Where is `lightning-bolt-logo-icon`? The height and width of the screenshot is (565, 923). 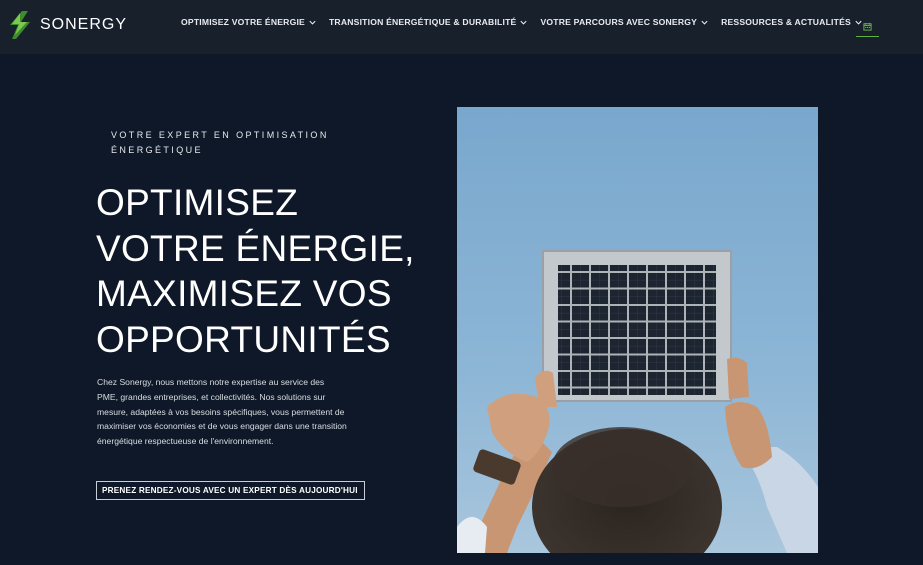
lightning-bolt-logo-icon is located at coordinates (20, 25).